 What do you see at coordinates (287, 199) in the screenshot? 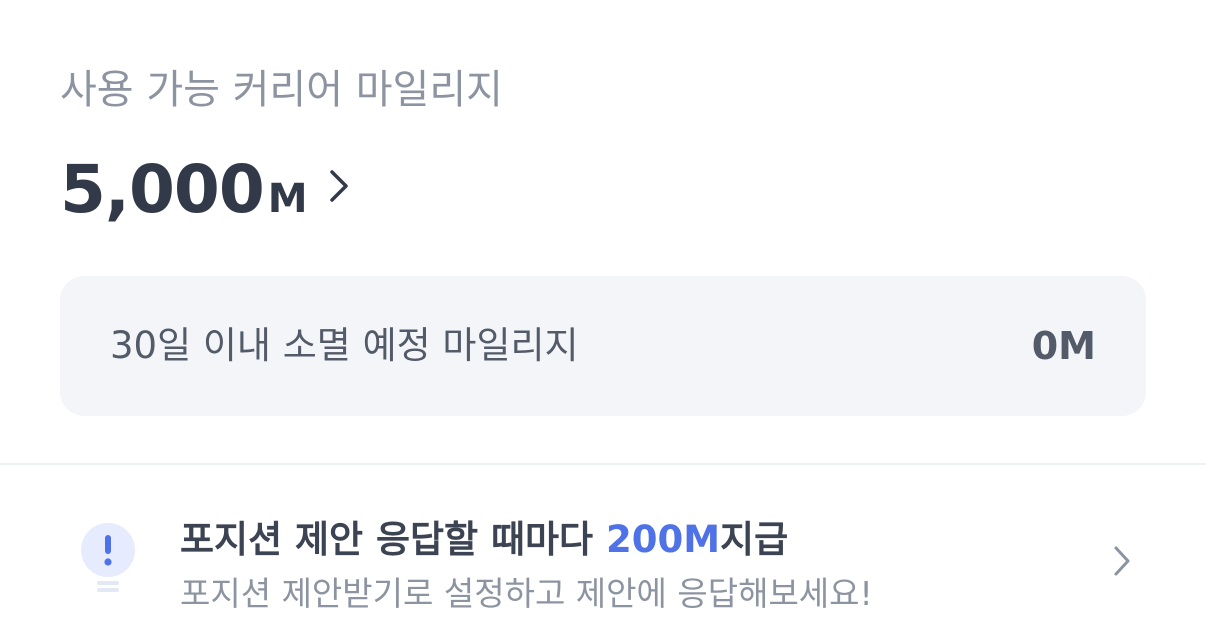
I see `mileage-balance-unit: M` at bounding box center [287, 199].